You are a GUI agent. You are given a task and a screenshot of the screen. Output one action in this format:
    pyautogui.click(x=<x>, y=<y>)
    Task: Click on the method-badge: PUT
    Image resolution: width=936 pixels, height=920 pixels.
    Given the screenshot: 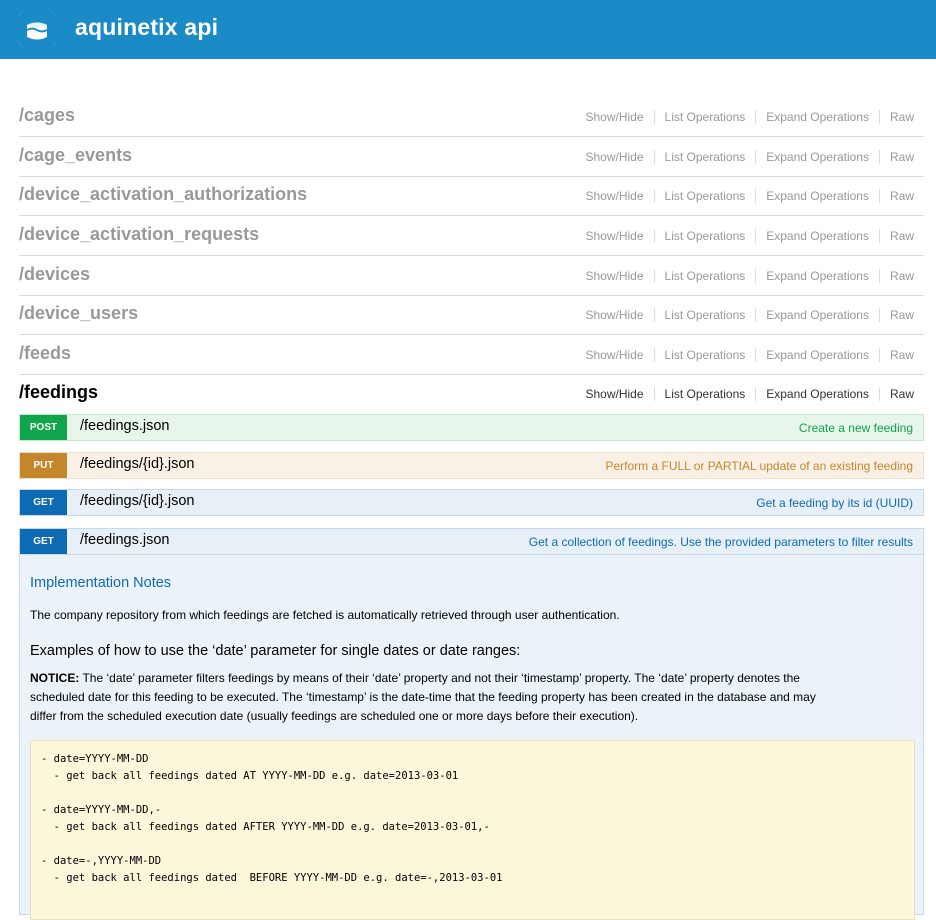 What is the action you would take?
    pyautogui.click(x=43, y=465)
    